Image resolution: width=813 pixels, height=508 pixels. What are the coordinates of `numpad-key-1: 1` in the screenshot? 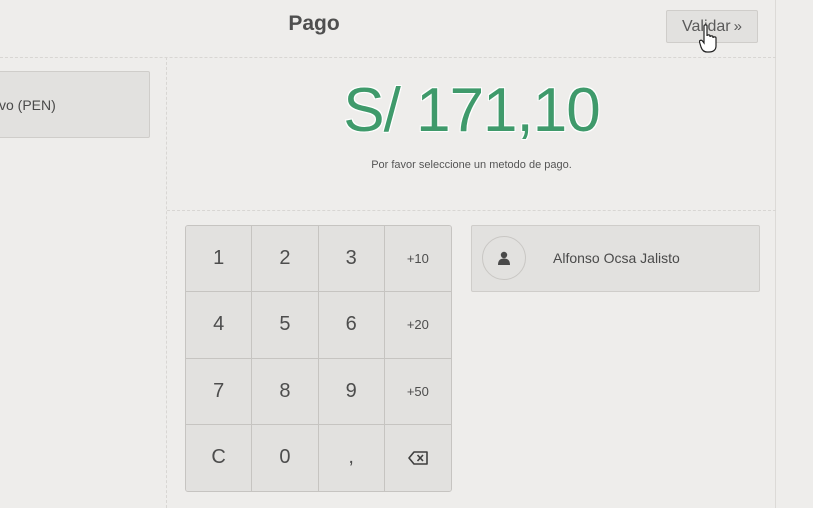 It's located at (219, 259).